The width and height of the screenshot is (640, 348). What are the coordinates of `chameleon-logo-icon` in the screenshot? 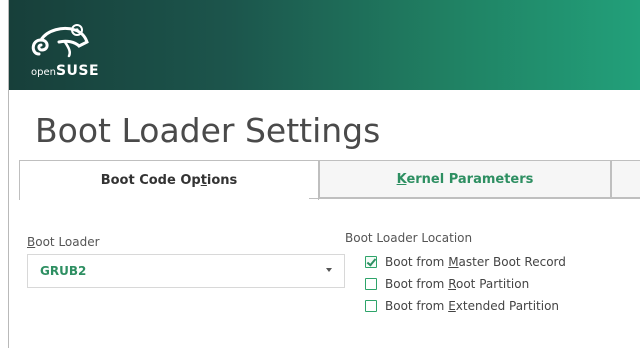 It's located at (60, 41).